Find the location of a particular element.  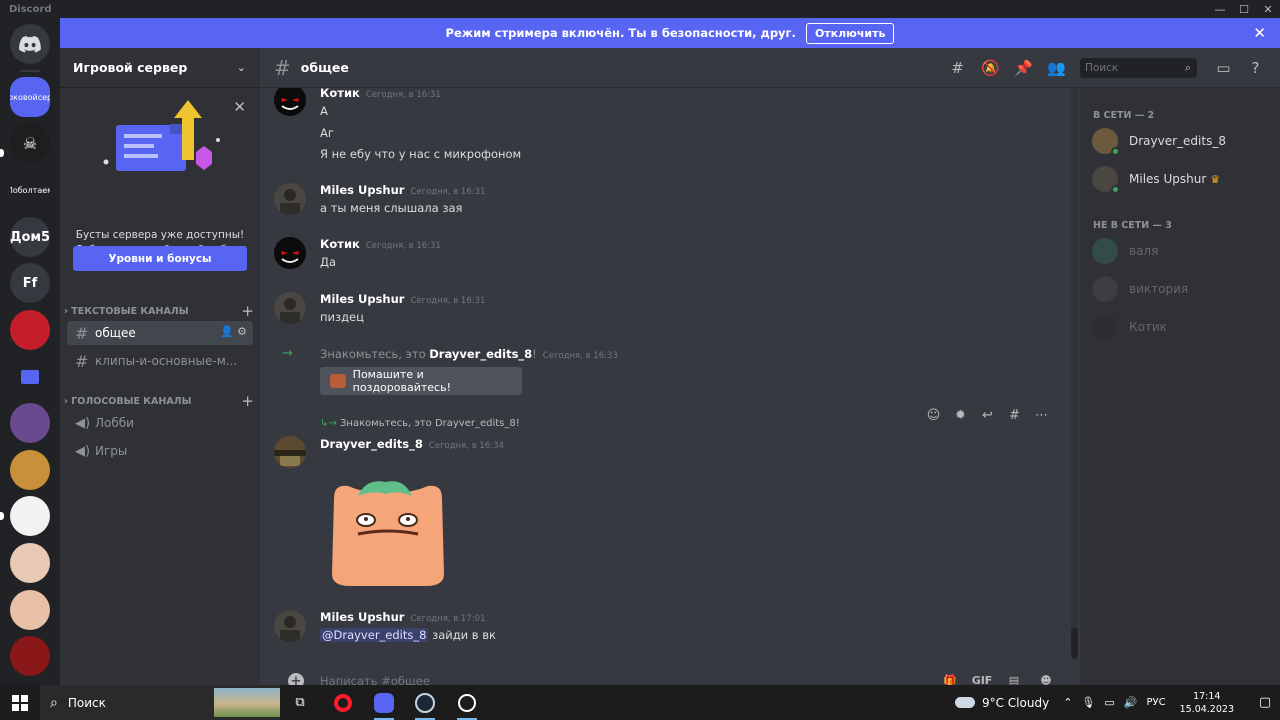

member-name: валя is located at coordinates (1144, 251).